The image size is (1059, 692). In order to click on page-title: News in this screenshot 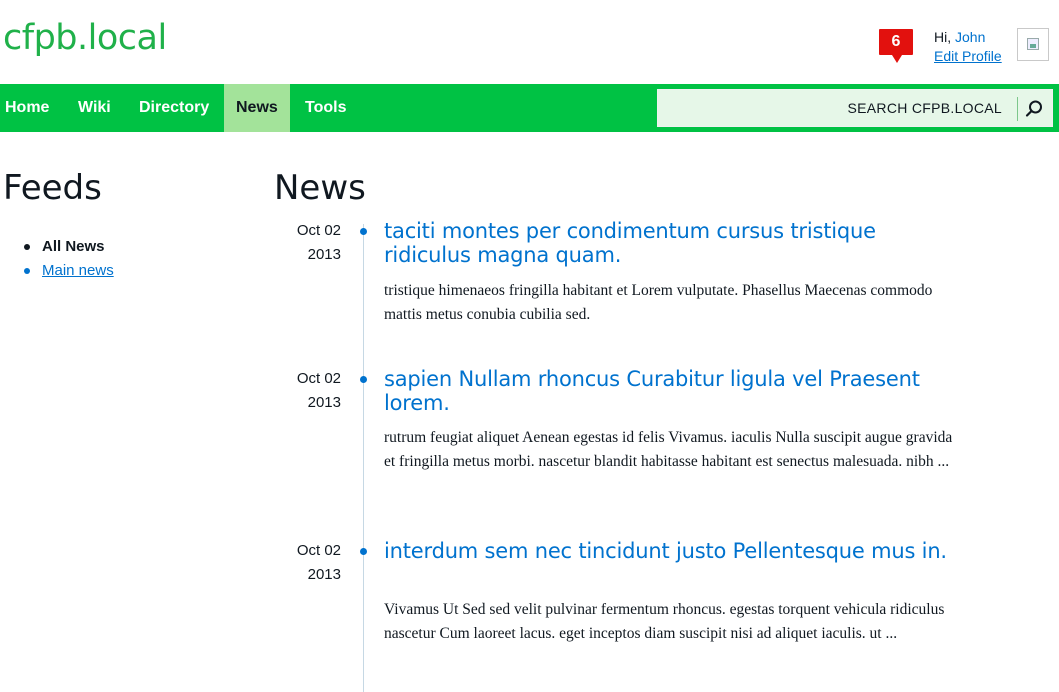, I will do `click(320, 188)`.